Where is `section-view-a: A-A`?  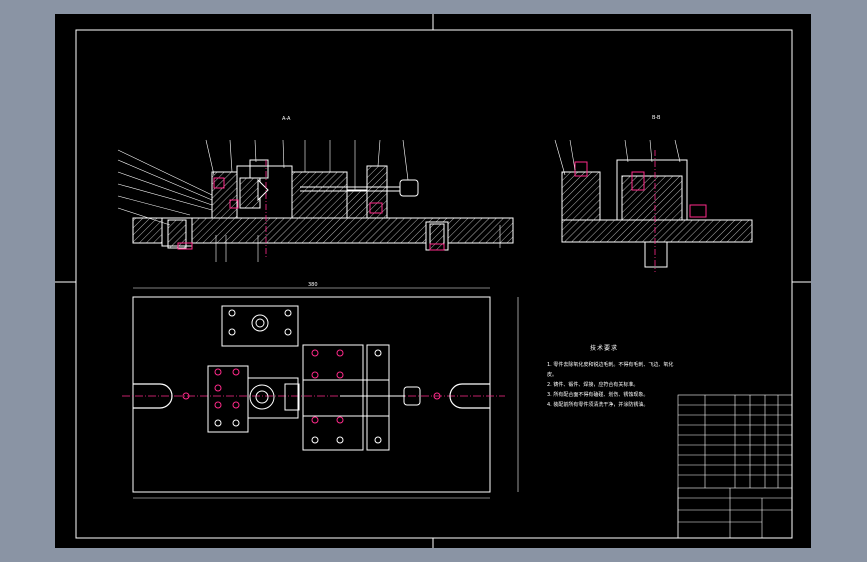
section-view-a: A-A is located at coordinates (315, 189).